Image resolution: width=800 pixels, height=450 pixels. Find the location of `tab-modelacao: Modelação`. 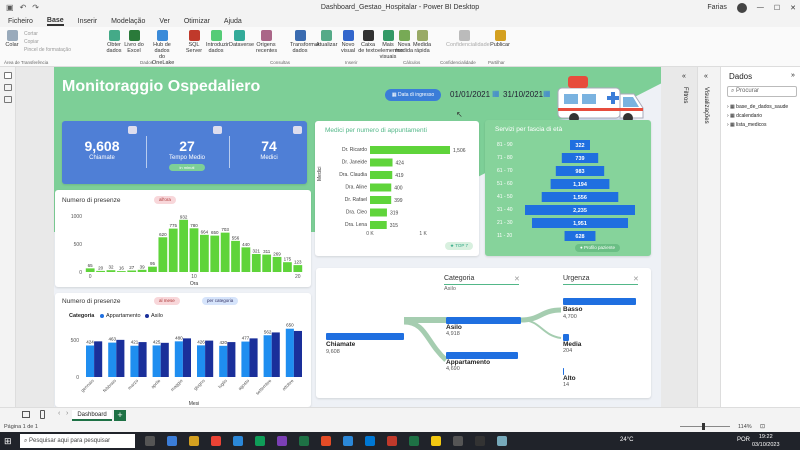

tab-modelacao: Modelação is located at coordinates (128, 21).